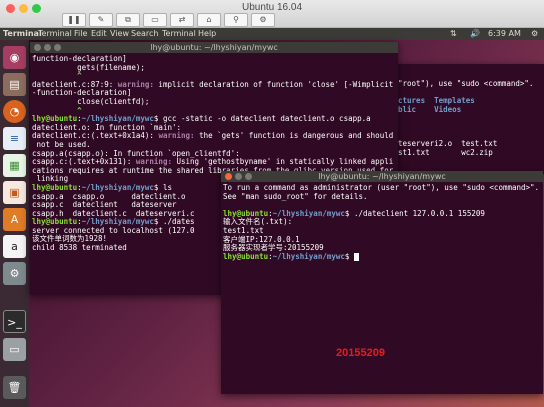  Describe the element at coordinates (14, 165) in the screenshot. I see `calc-icon: ▦` at that location.